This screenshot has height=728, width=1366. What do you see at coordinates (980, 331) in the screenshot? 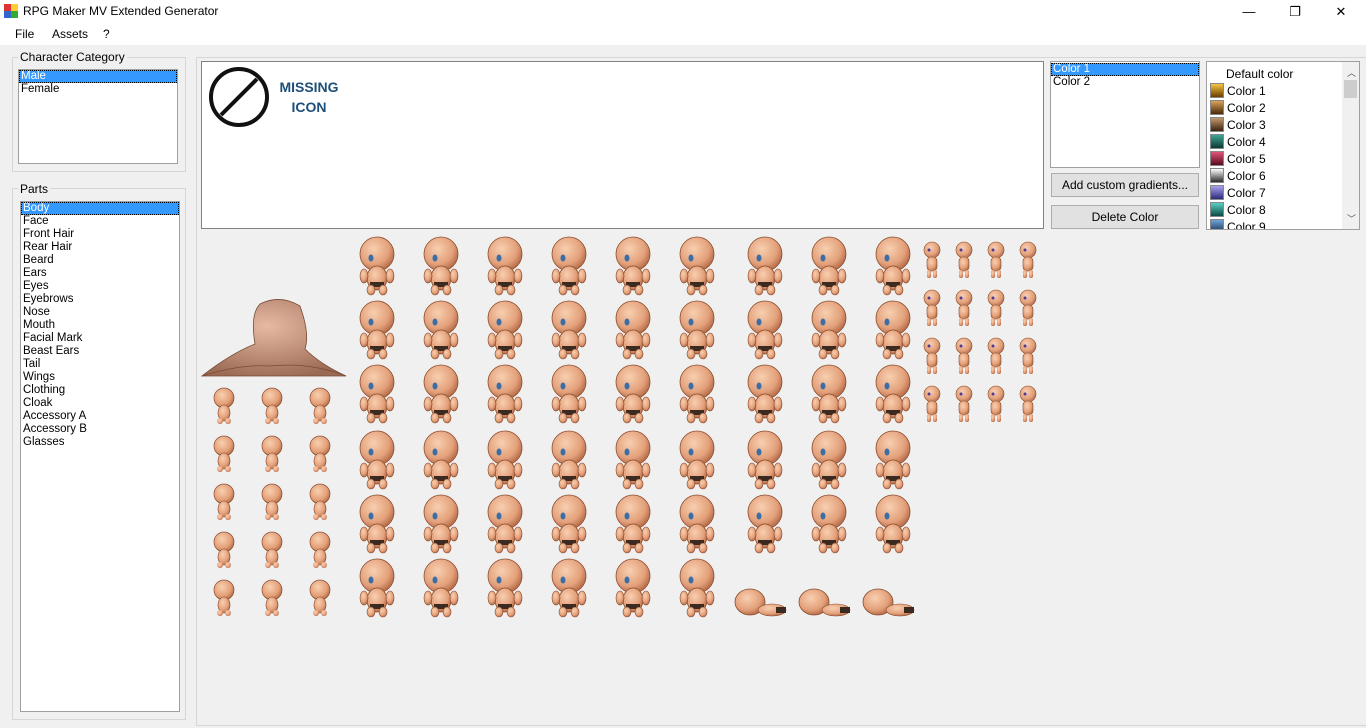
I see `walk-sprite-sheet` at bounding box center [980, 331].